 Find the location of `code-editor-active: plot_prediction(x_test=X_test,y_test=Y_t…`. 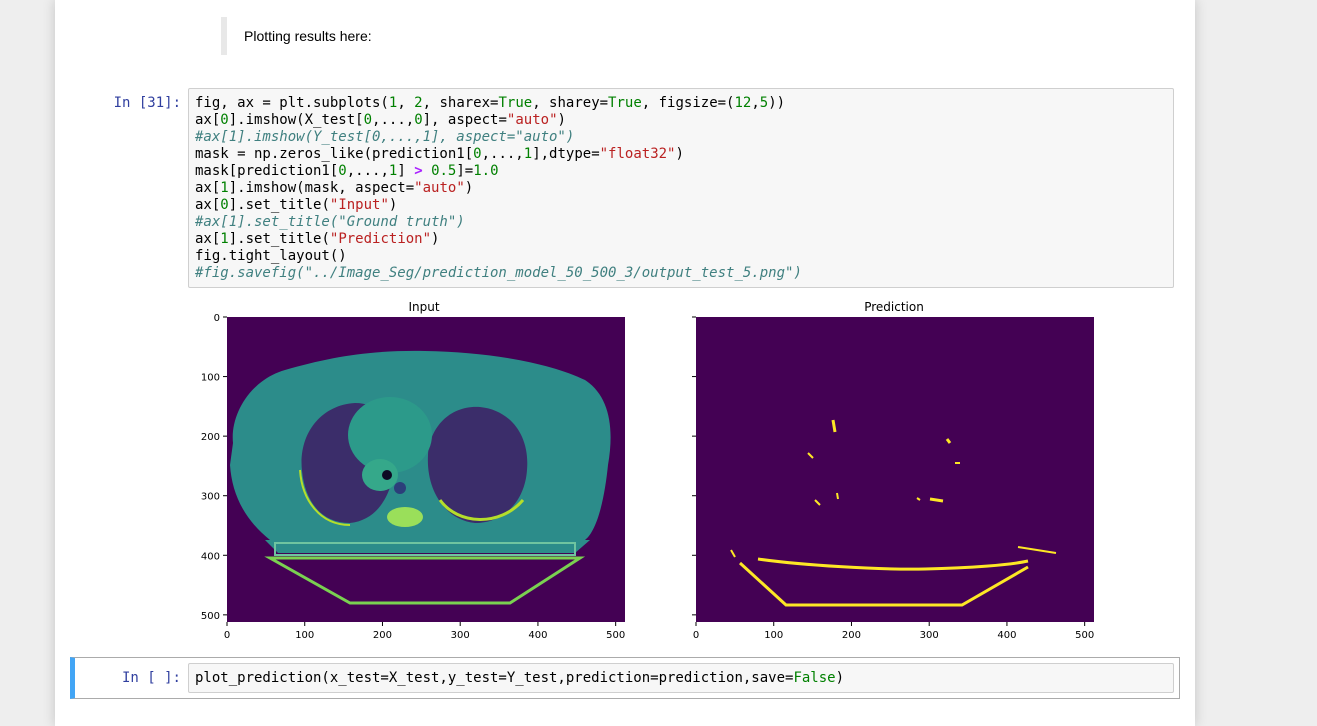

code-editor-active: plot_prediction(x_test=X_test,y_test=Y_t… is located at coordinates (681, 678).